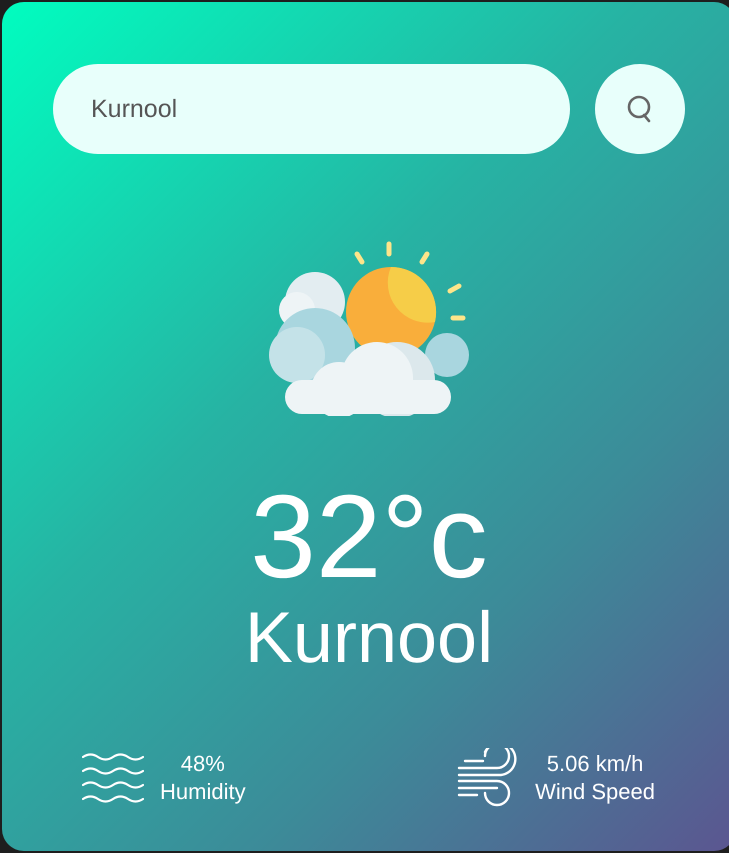  I want to click on wind-label: Wind Speed, so click(595, 792).